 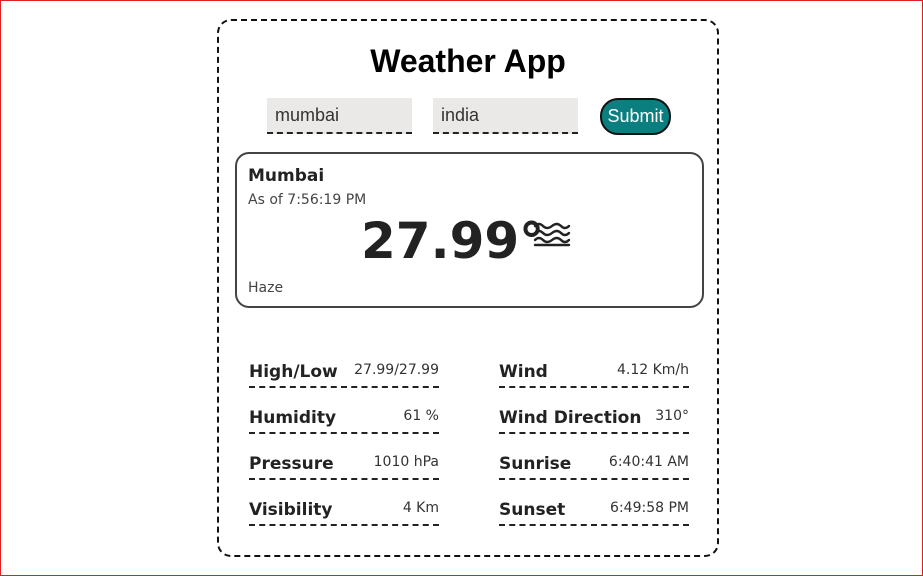 I want to click on country-input, so click(x=505, y=116).